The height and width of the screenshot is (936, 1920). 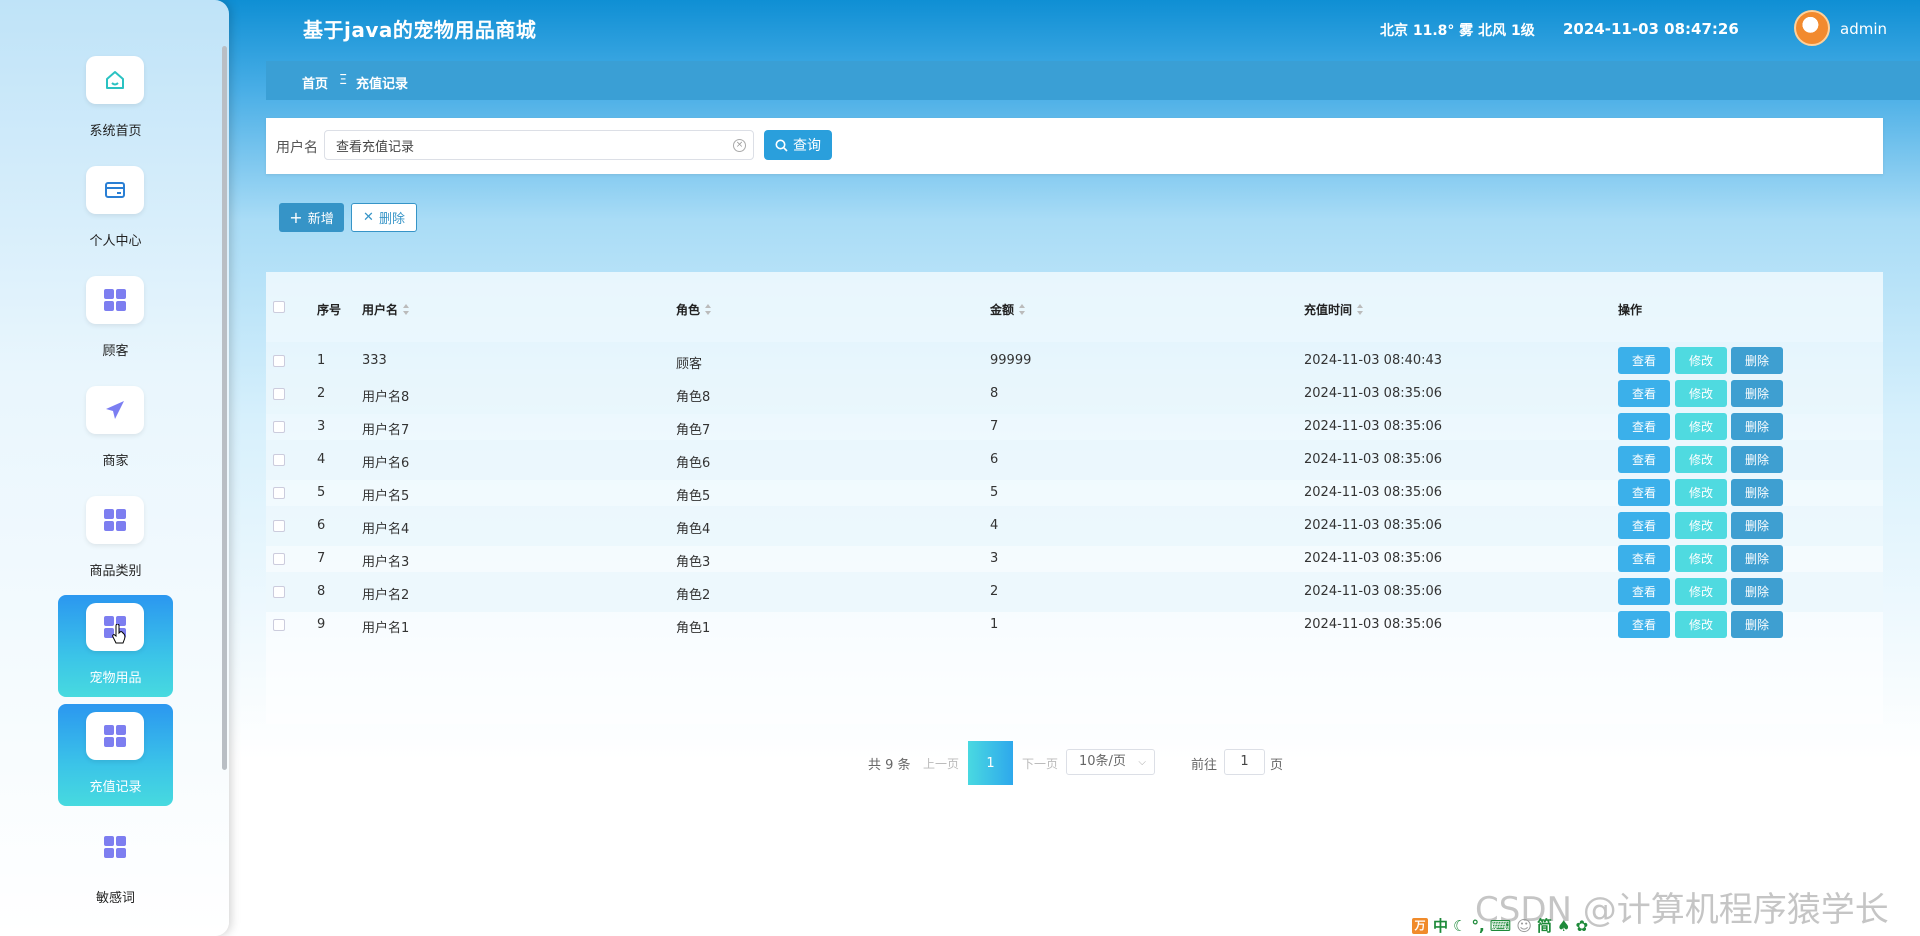 I want to click on ime-simplified: 简, so click(x=1544, y=925).